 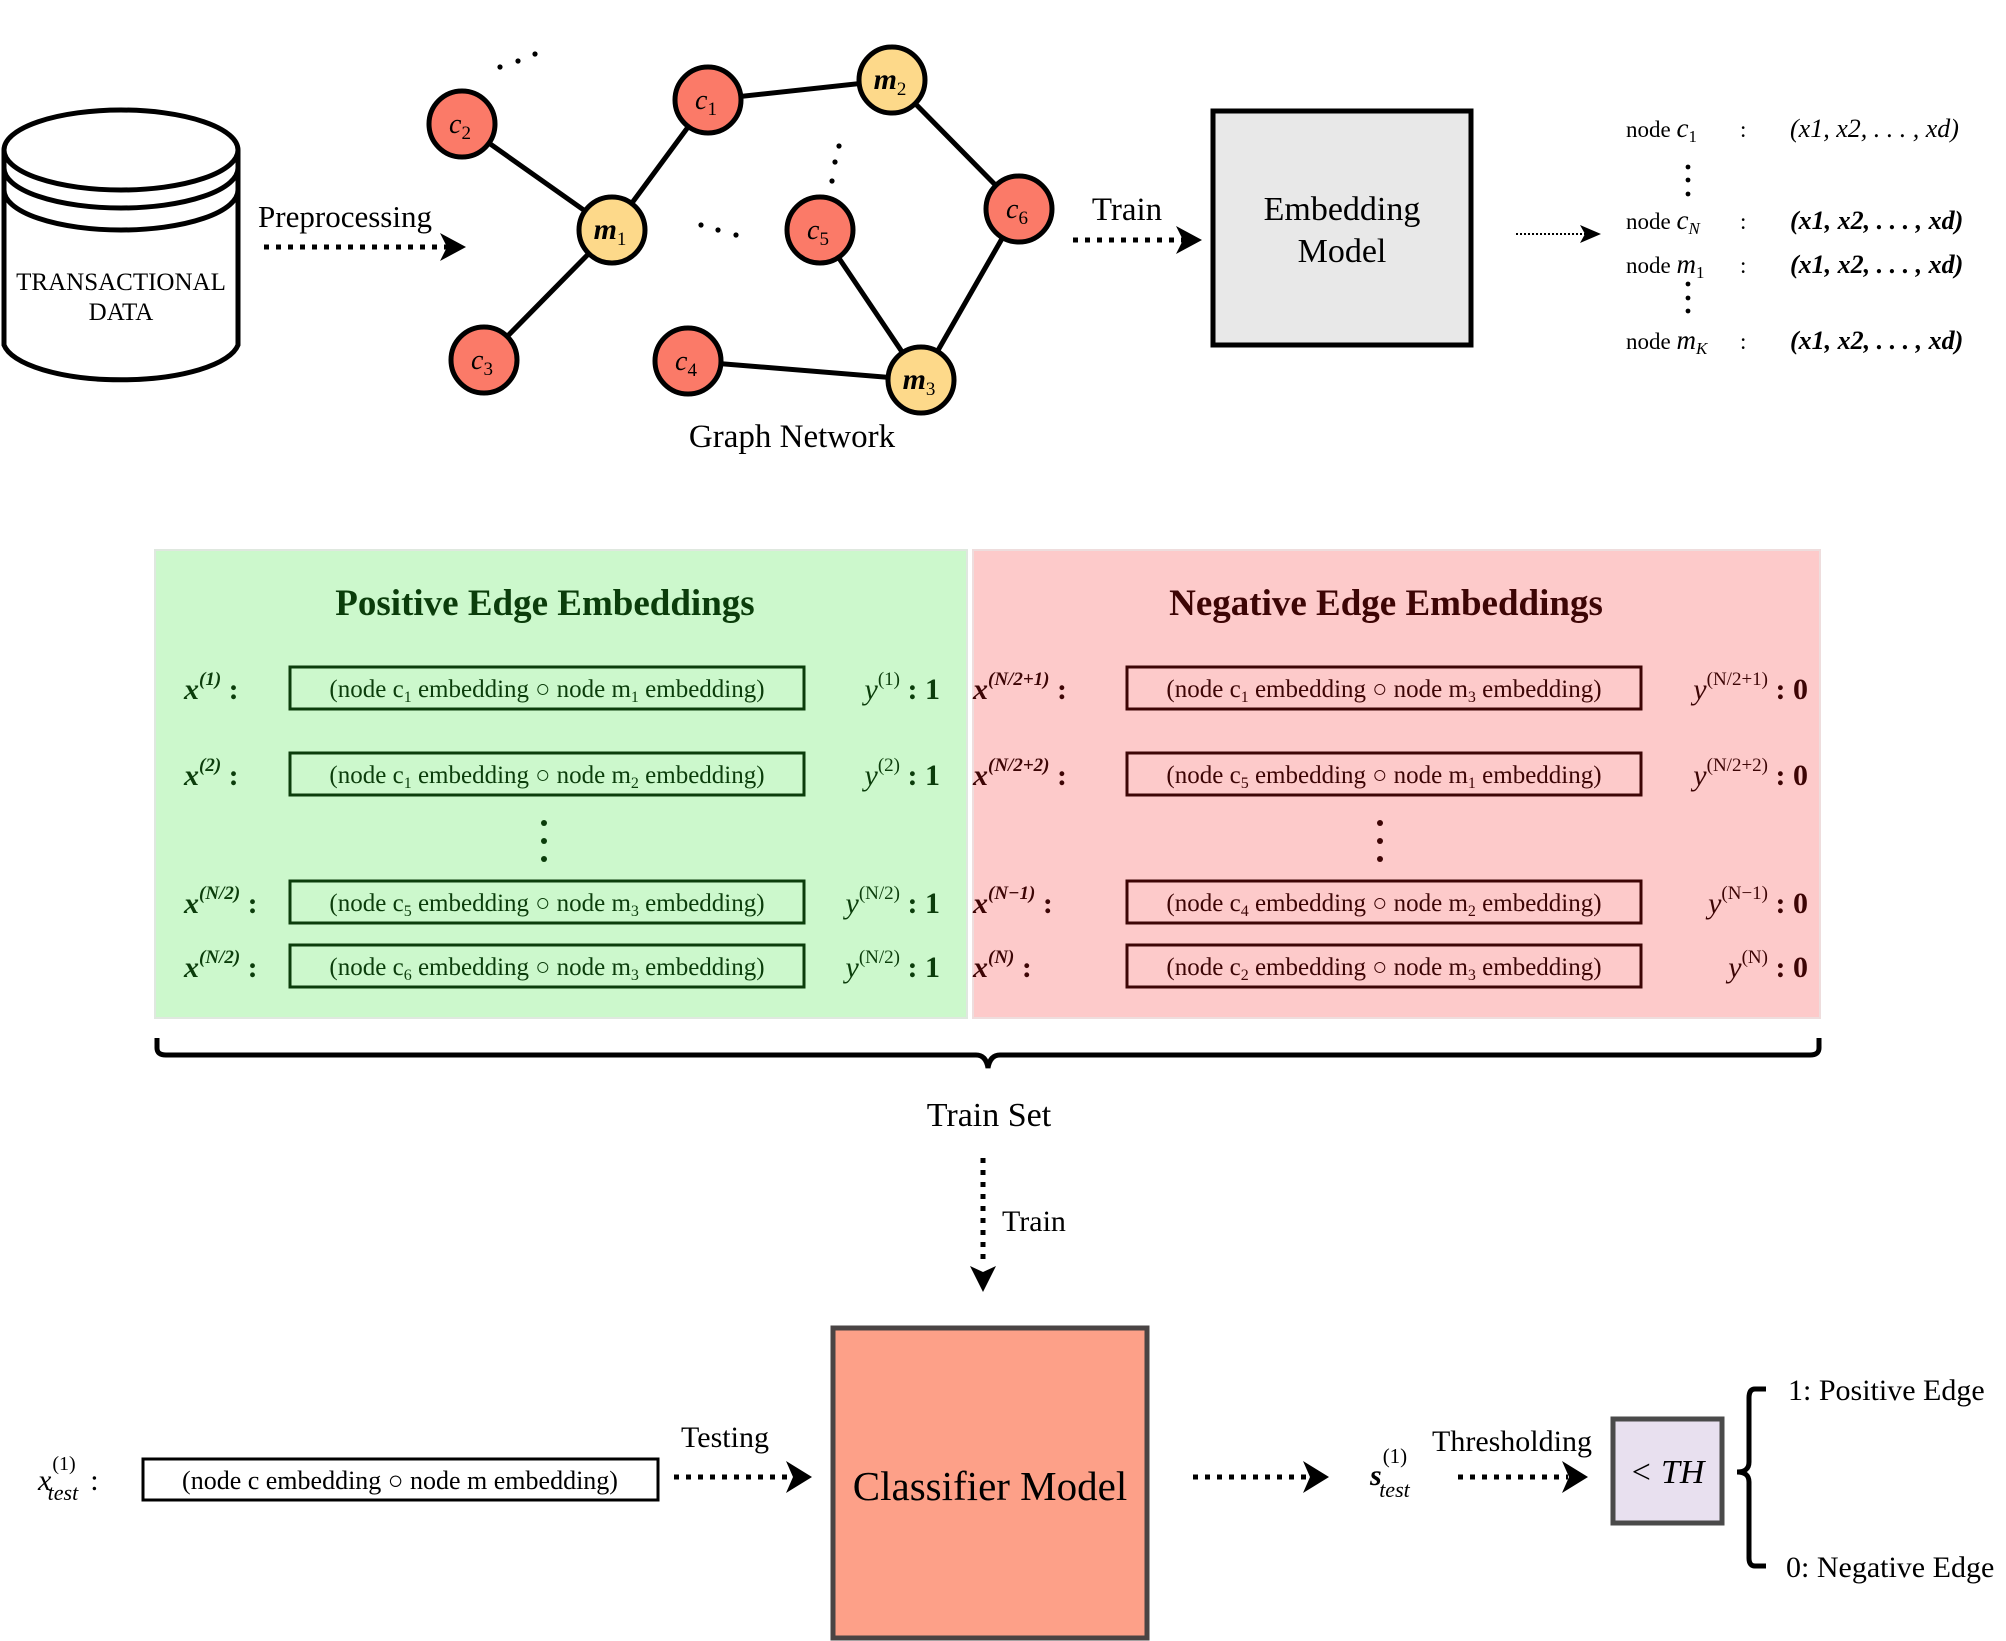 I want to click on train-arrow-down: Train, so click(x=1018, y=1225).